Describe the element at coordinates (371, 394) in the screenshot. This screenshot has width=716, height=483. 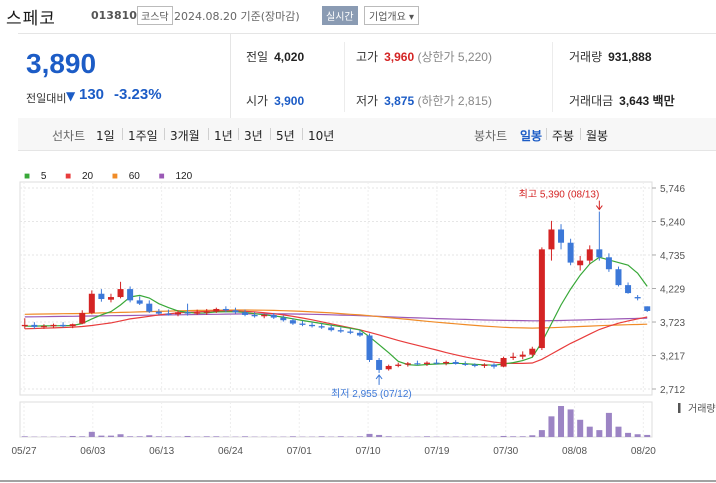
I see `low-annotation: 최저 2,955 (07/12)` at that location.